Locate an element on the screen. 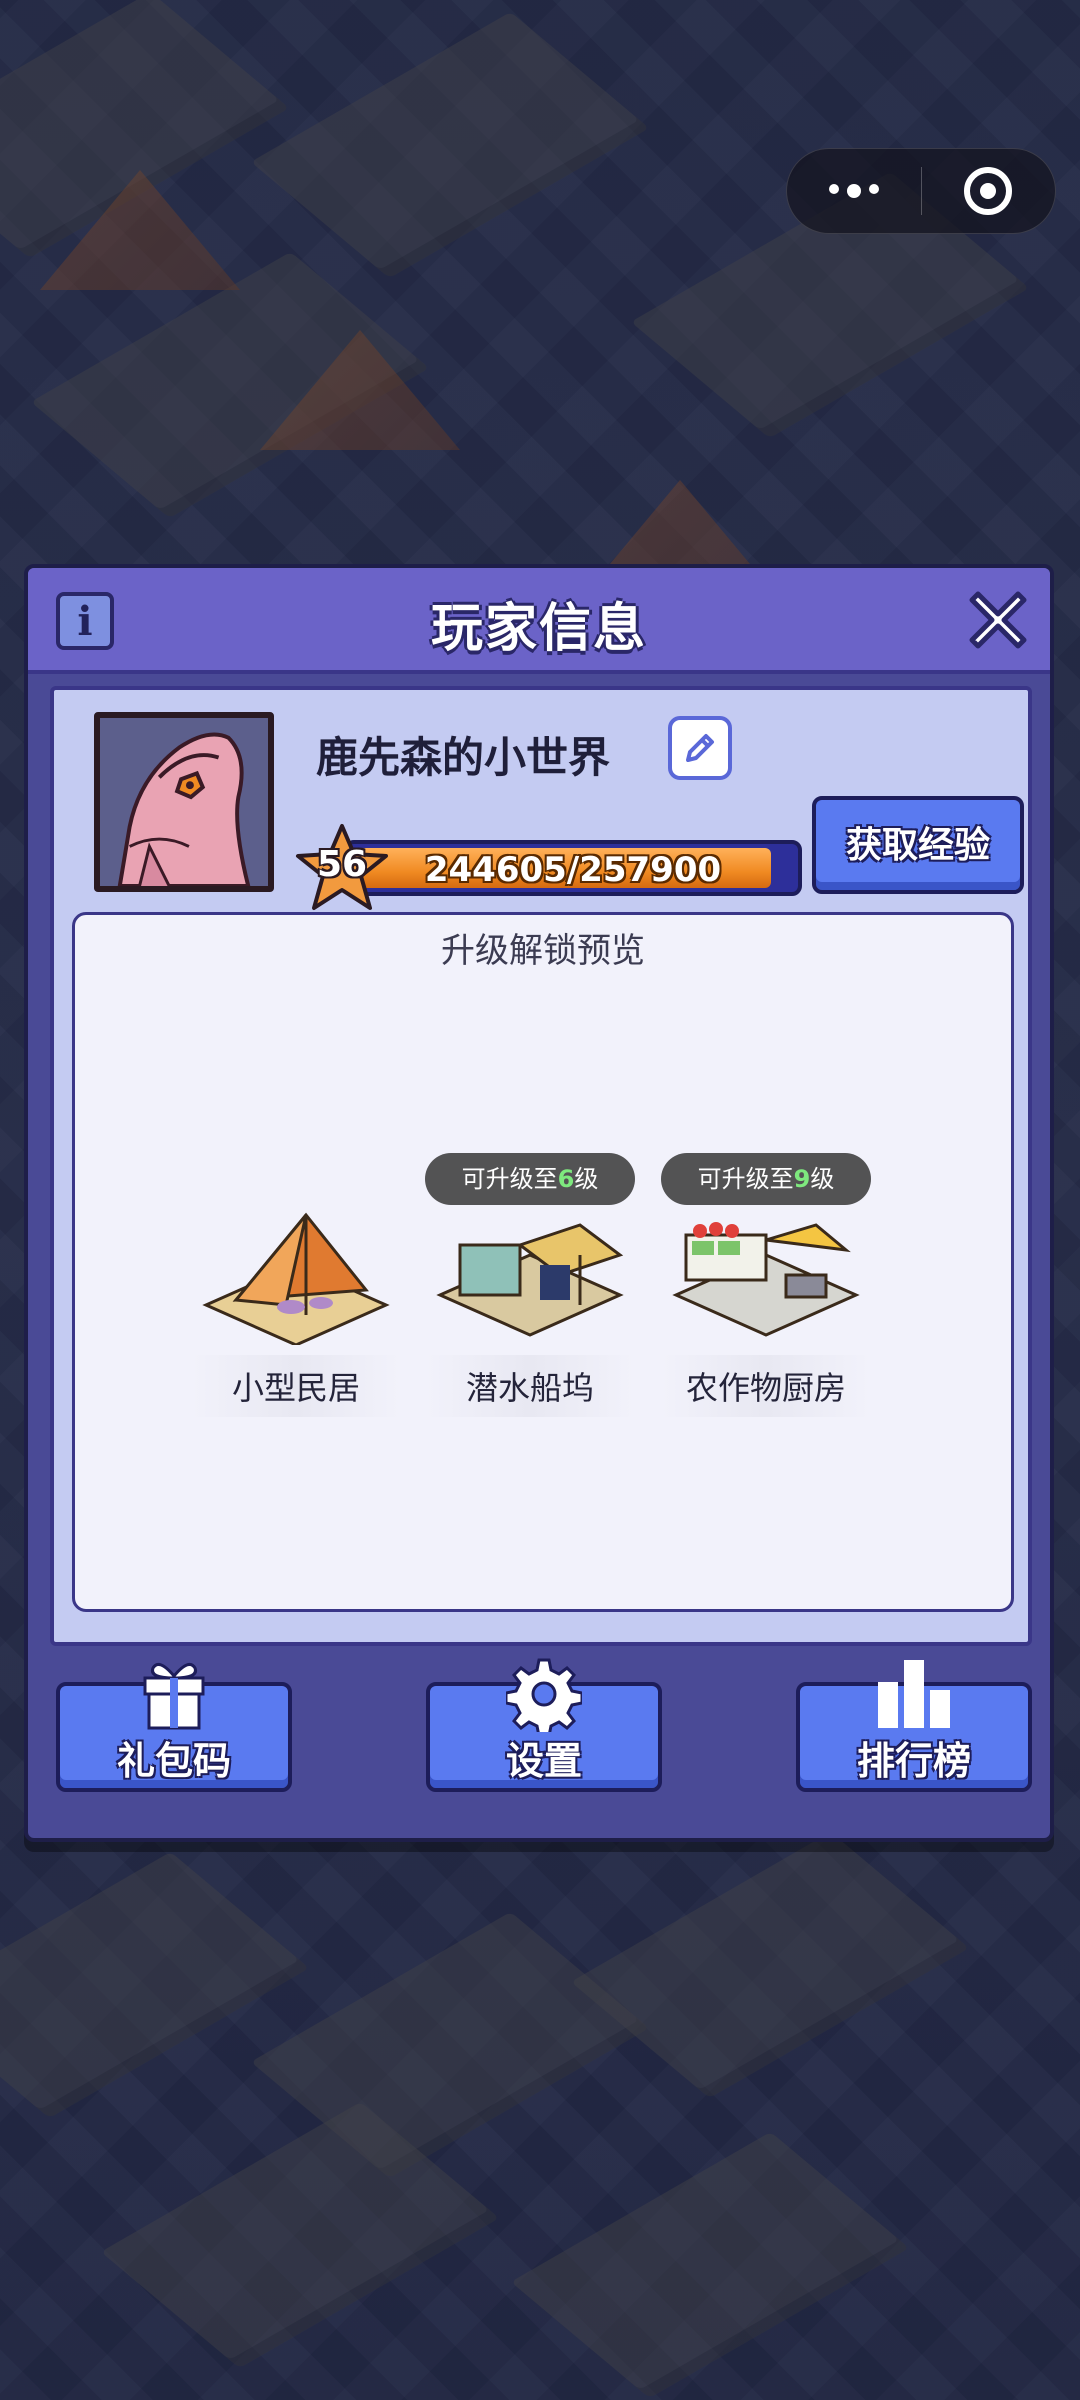 The image size is (1080, 2400). small-house-icon is located at coordinates (296, 1278).